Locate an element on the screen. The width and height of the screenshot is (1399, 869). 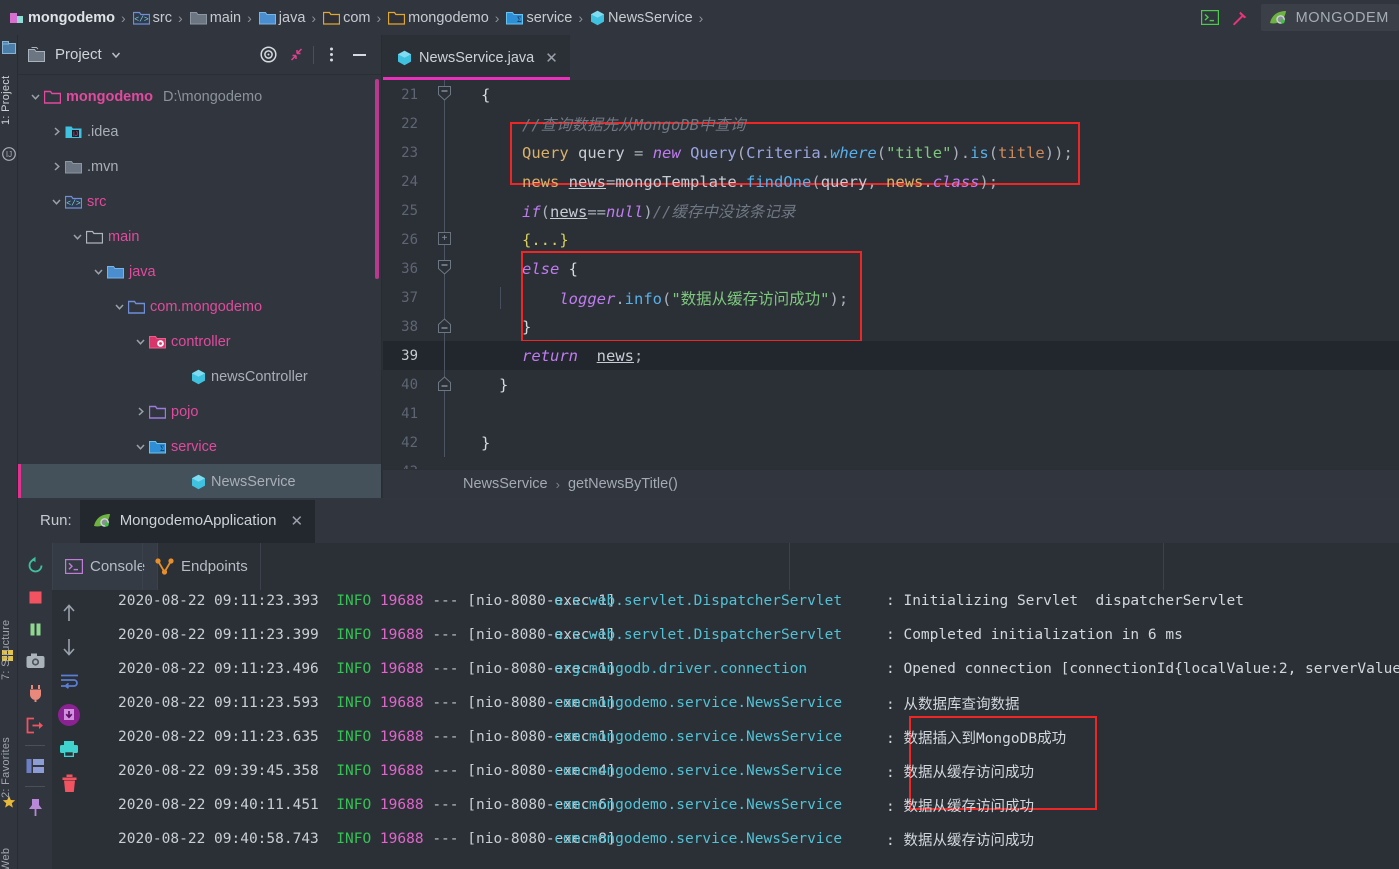
breadcrumb-item-main: main › is located at coordinates (223, 17).